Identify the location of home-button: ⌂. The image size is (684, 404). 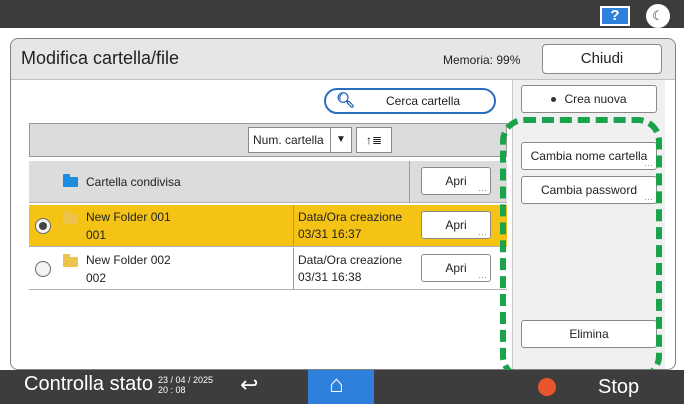
(341, 387).